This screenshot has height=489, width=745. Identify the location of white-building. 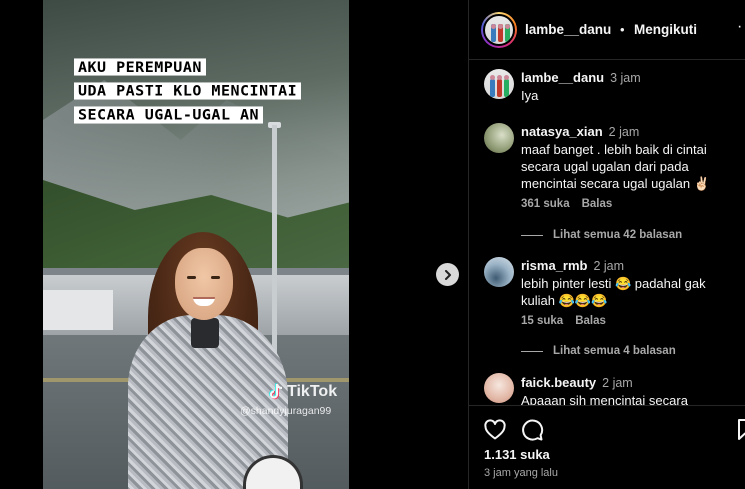
(78, 310).